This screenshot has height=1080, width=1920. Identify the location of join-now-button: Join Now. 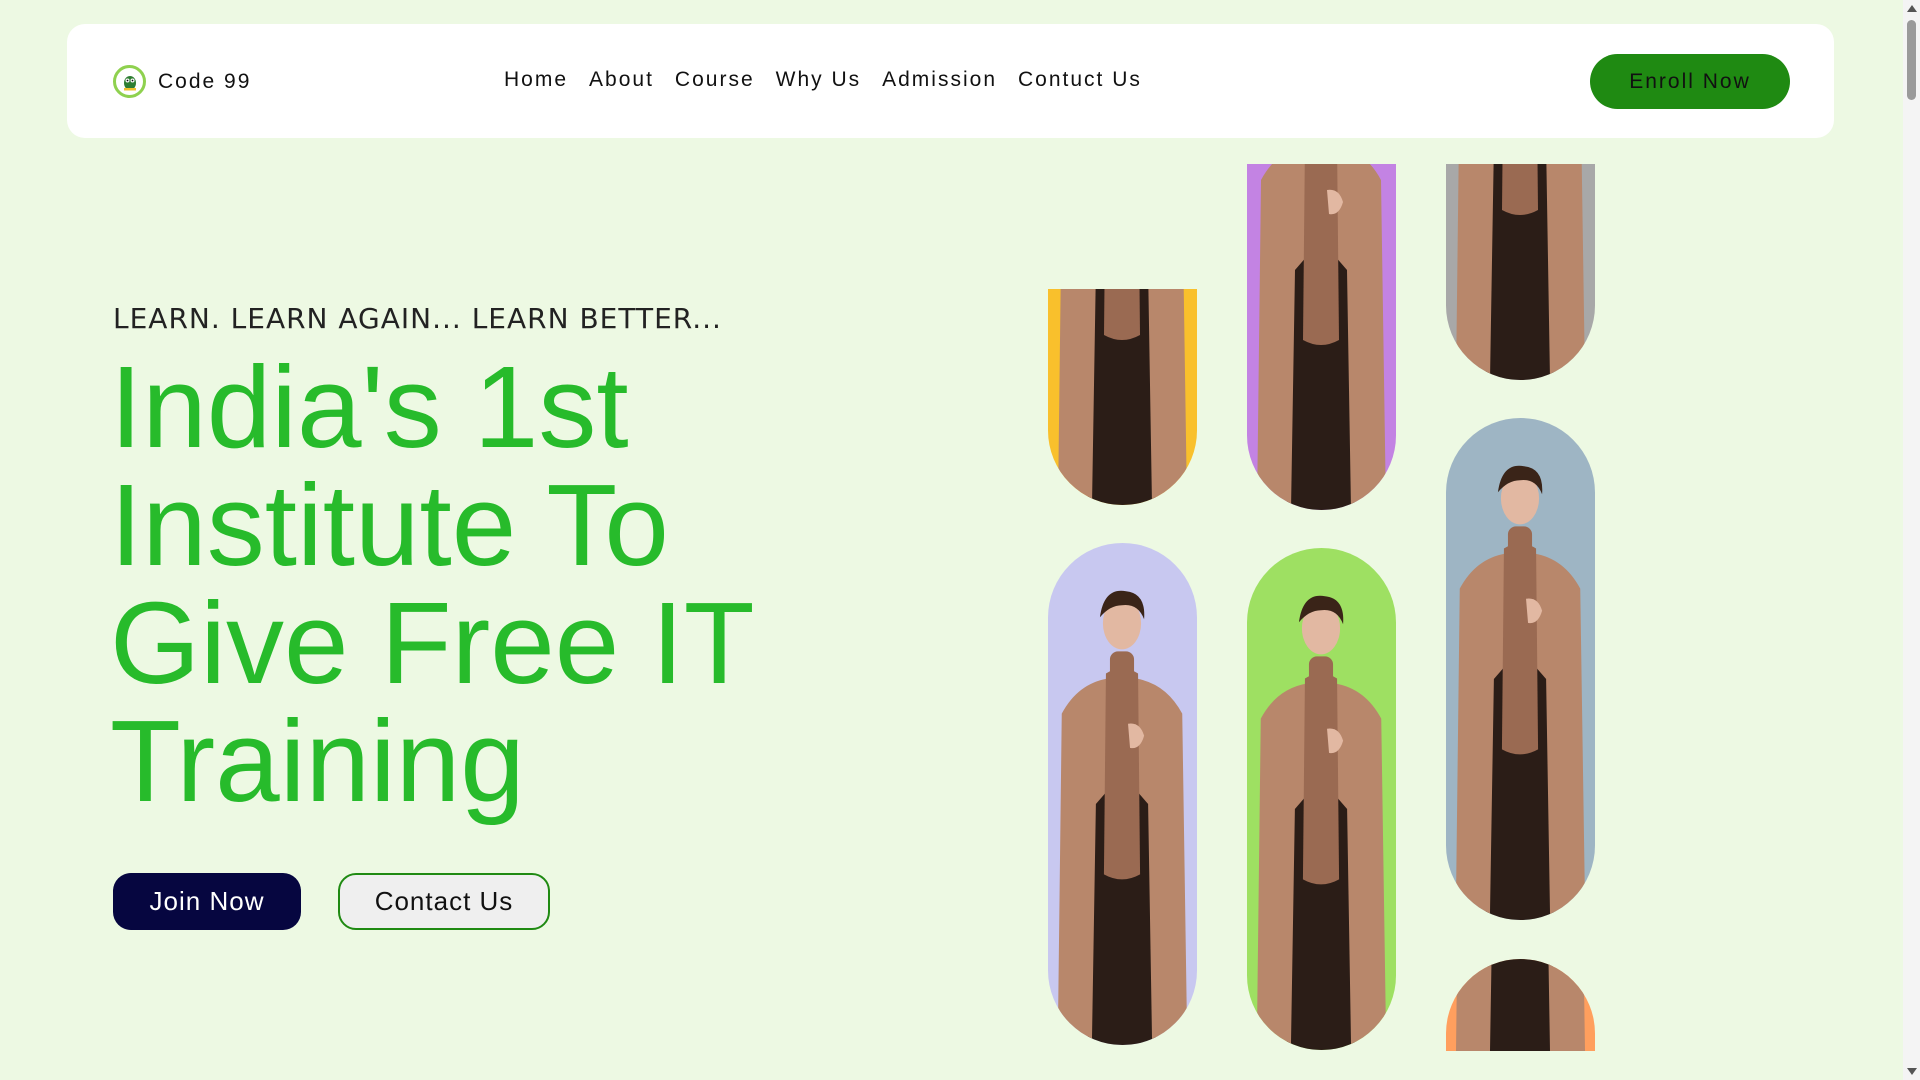
(207, 901).